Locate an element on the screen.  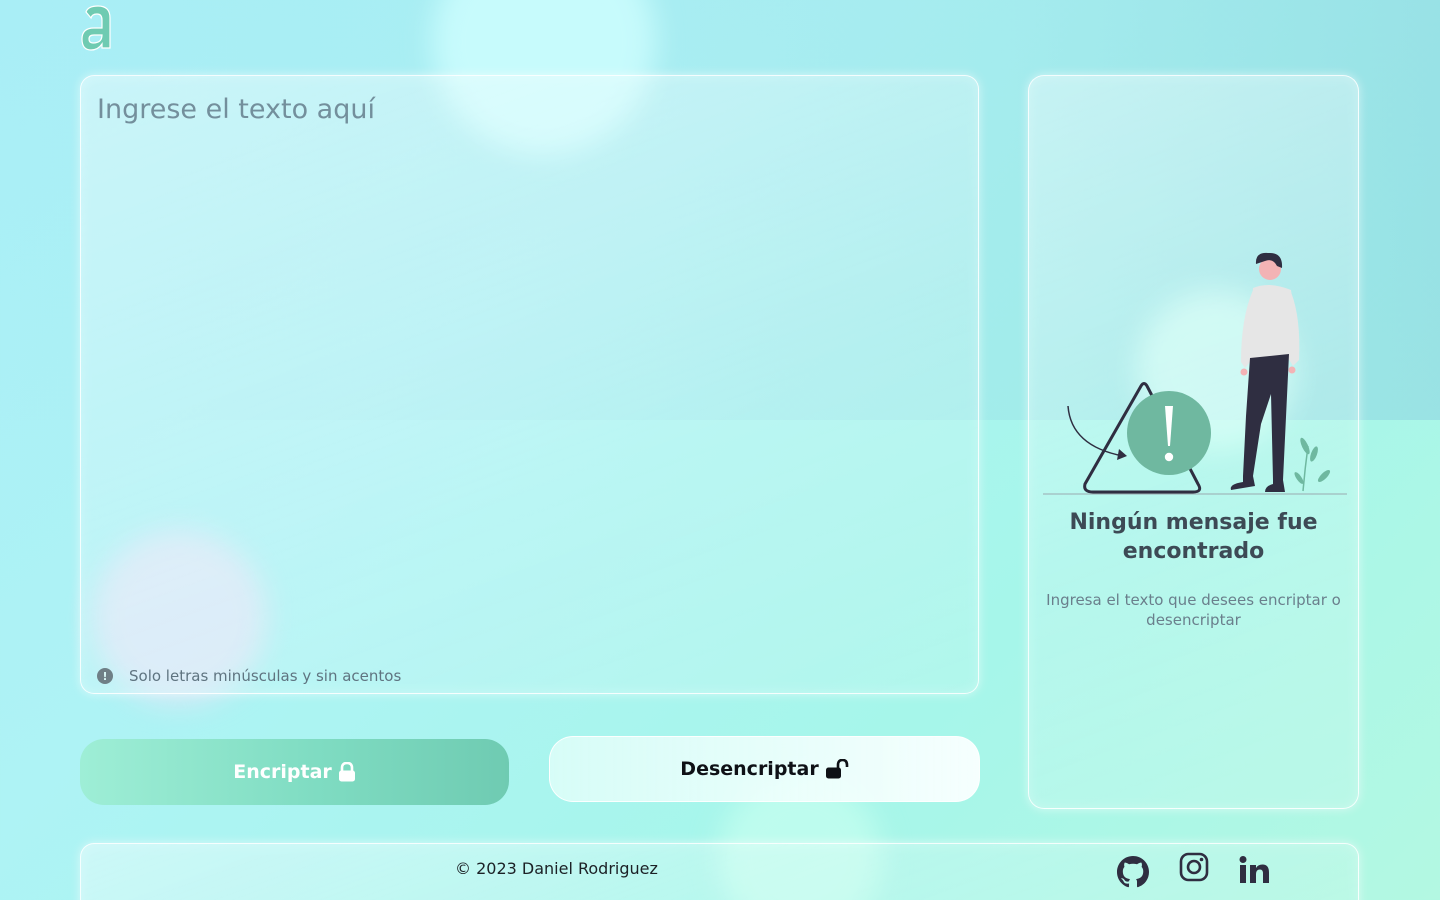
footer: © 2023 Daniel Rodriguez is located at coordinates (719, 871).